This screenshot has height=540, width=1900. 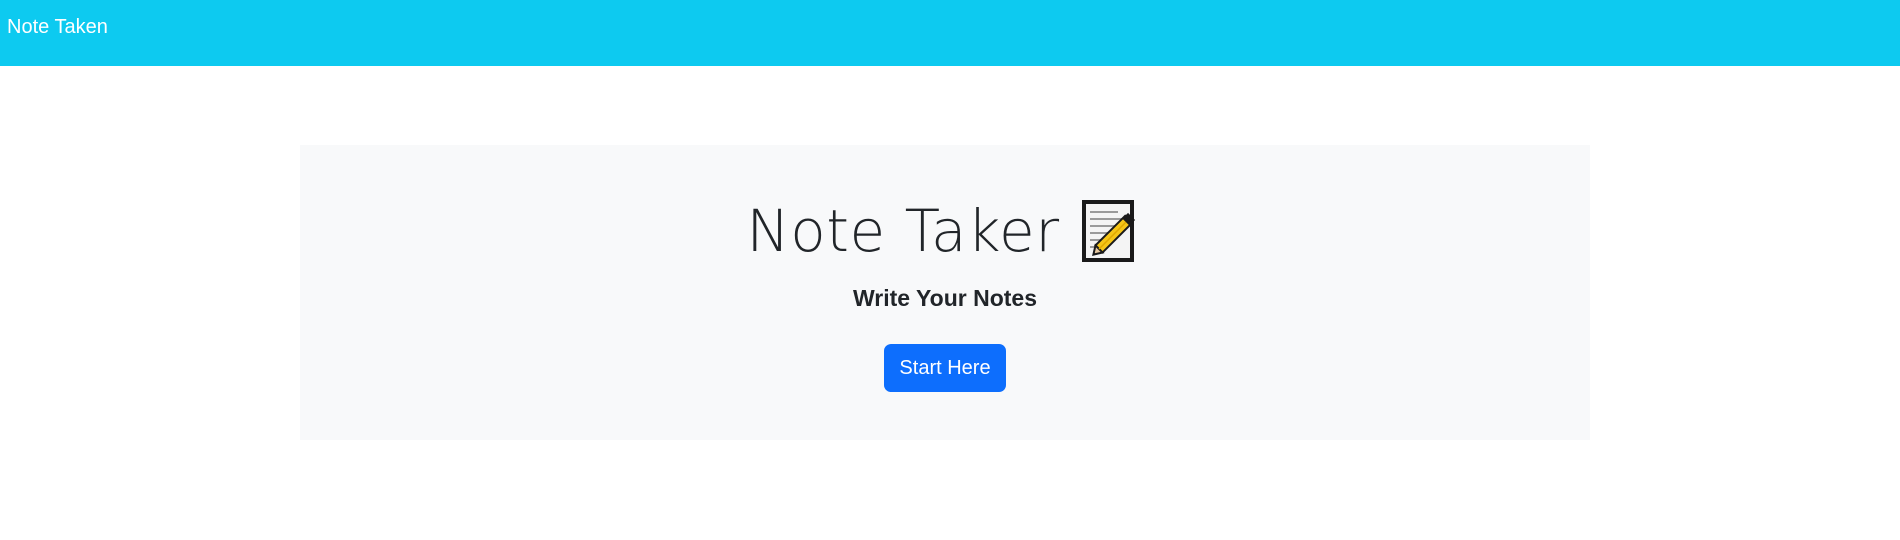 What do you see at coordinates (57, 27) in the screenshot?
I see `navbar-brand: Note Taken` at bounding box center [57, 27].